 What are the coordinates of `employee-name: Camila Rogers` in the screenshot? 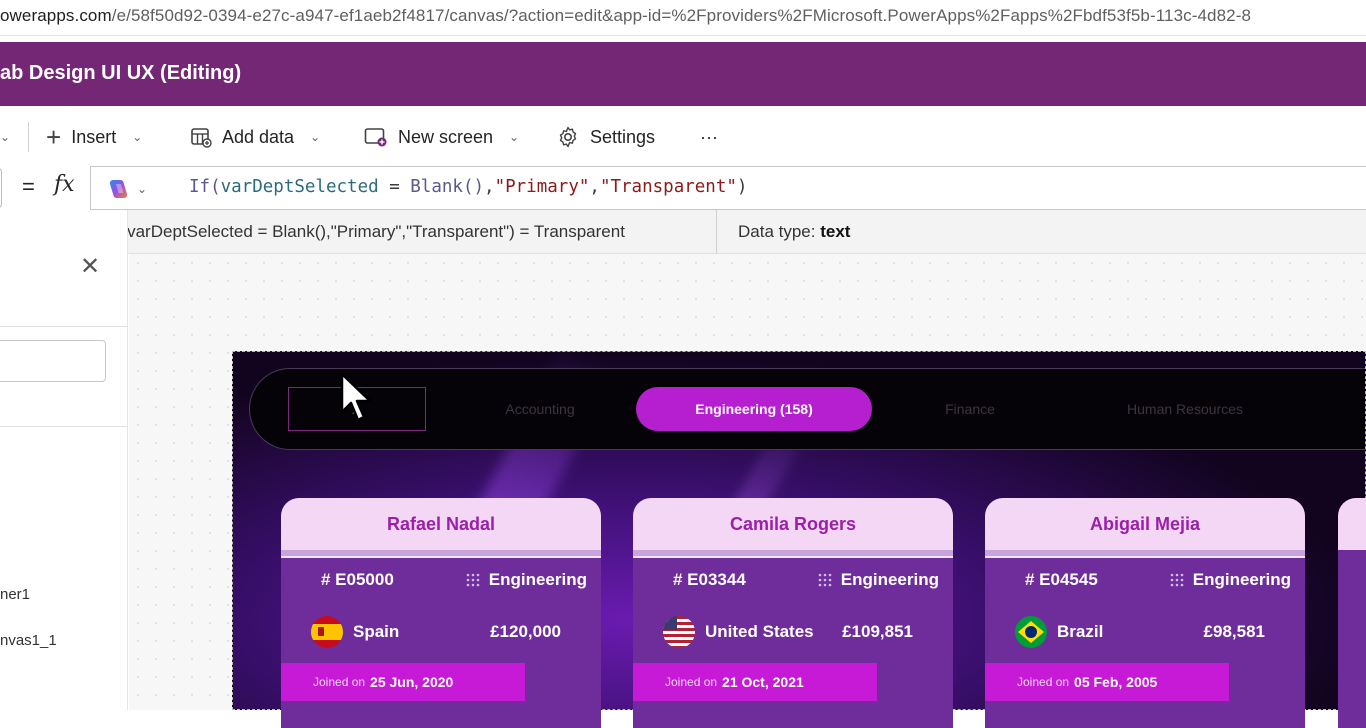 It's located at (793, 524).